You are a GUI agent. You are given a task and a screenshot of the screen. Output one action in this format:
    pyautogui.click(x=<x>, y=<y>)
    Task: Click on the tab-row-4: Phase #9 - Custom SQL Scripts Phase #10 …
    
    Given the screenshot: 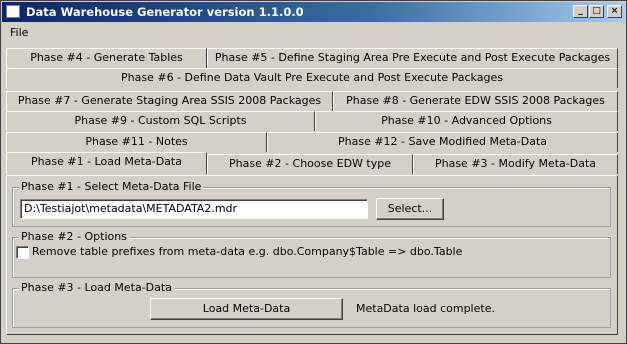 What is the action you would take?
    pyautogui.click(x=312, y=121)
    